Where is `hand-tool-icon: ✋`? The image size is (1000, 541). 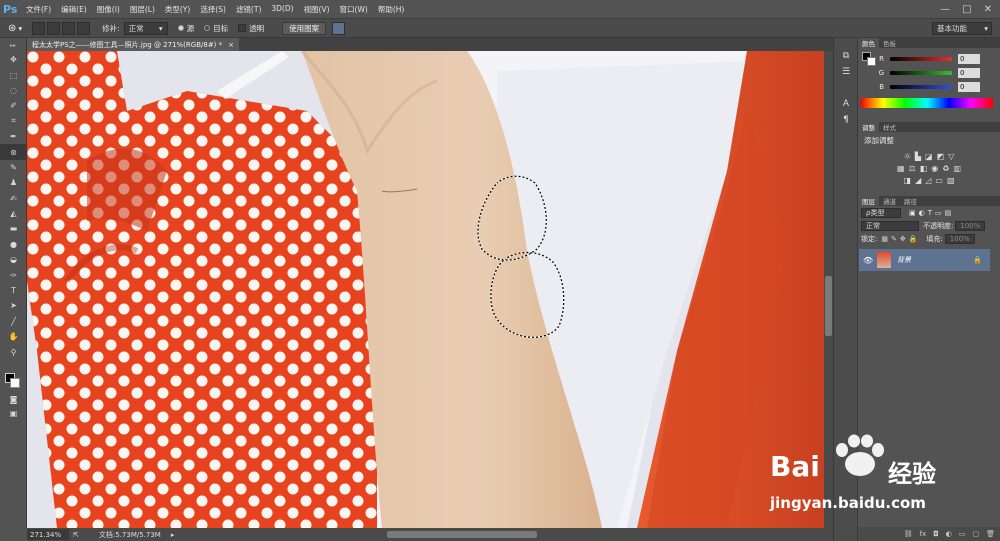 hand-tool-icon: ✋ is located at coordinates (13, 336).